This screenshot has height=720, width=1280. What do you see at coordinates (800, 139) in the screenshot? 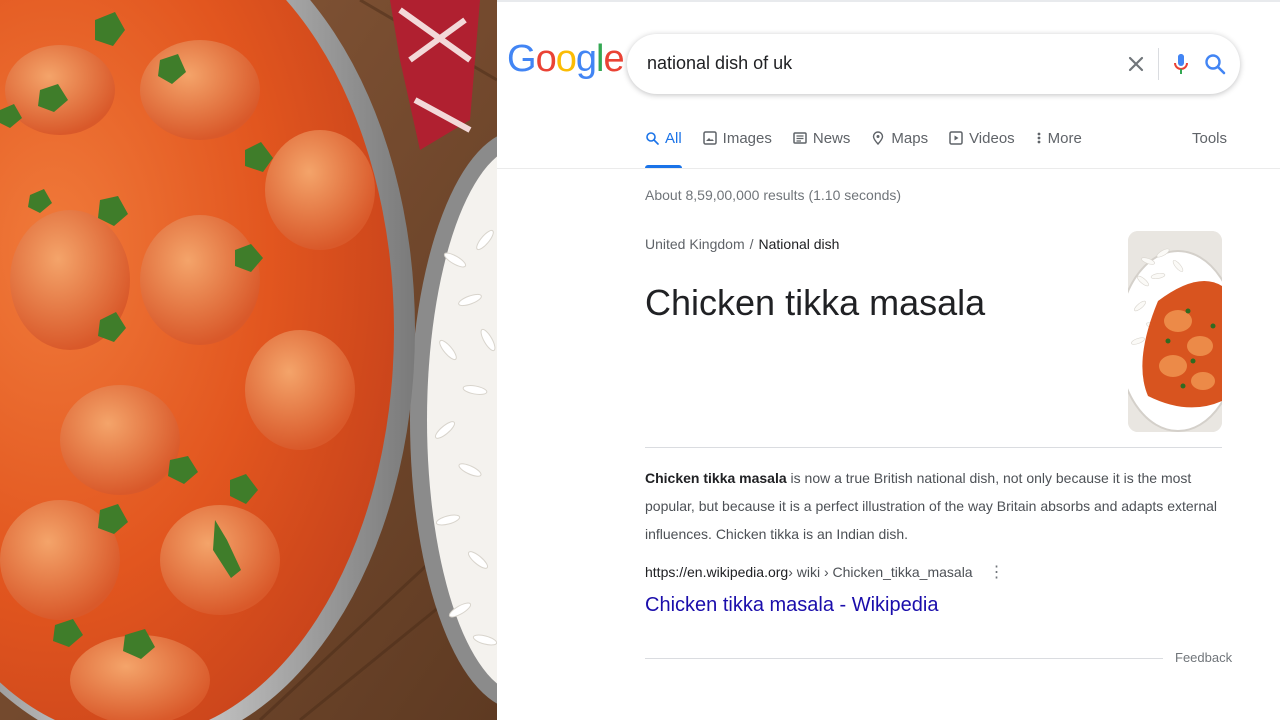
I see `news-icon` at bounding box center [800, 139].